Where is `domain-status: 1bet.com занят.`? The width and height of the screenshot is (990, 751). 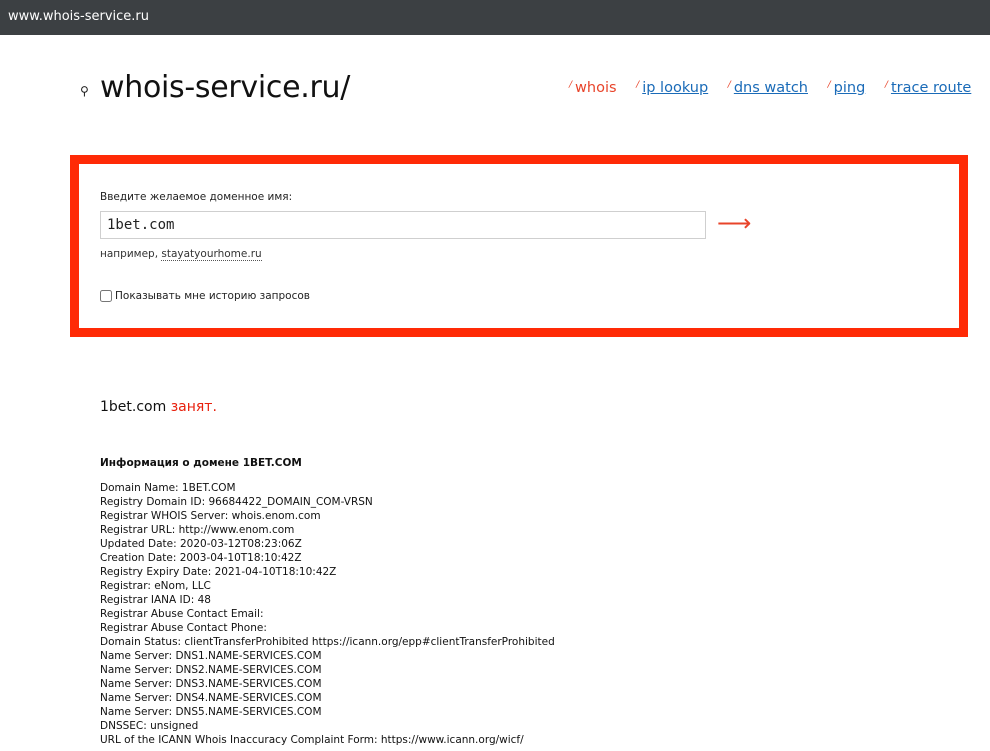 domain-status: 1bet.com занят. is located at coordinates (158, 407).